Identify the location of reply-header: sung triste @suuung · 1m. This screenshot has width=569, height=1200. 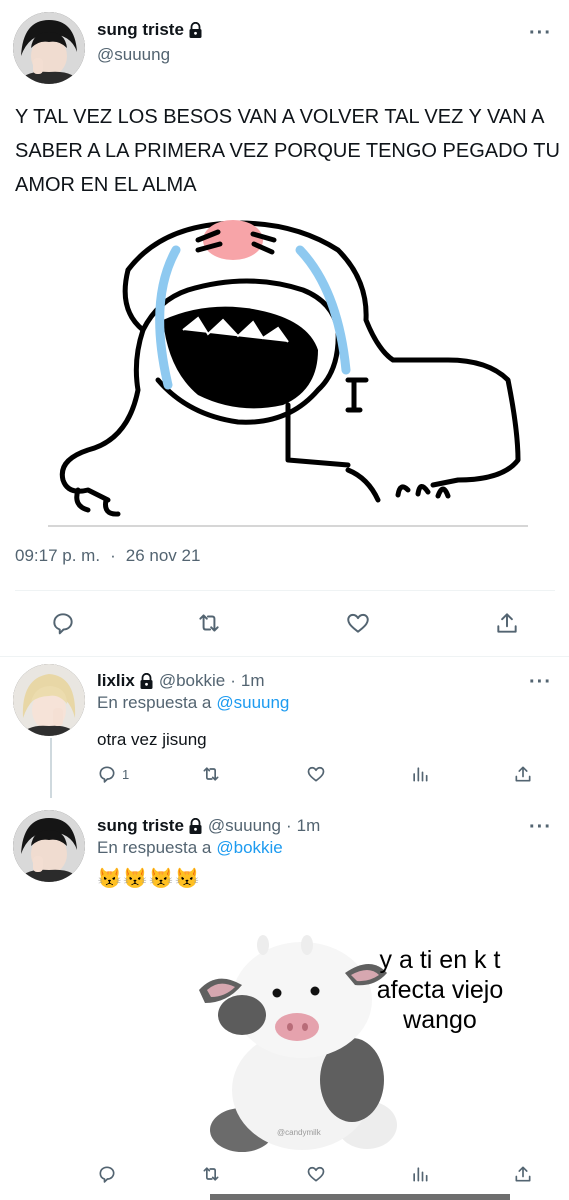
(208, 826).